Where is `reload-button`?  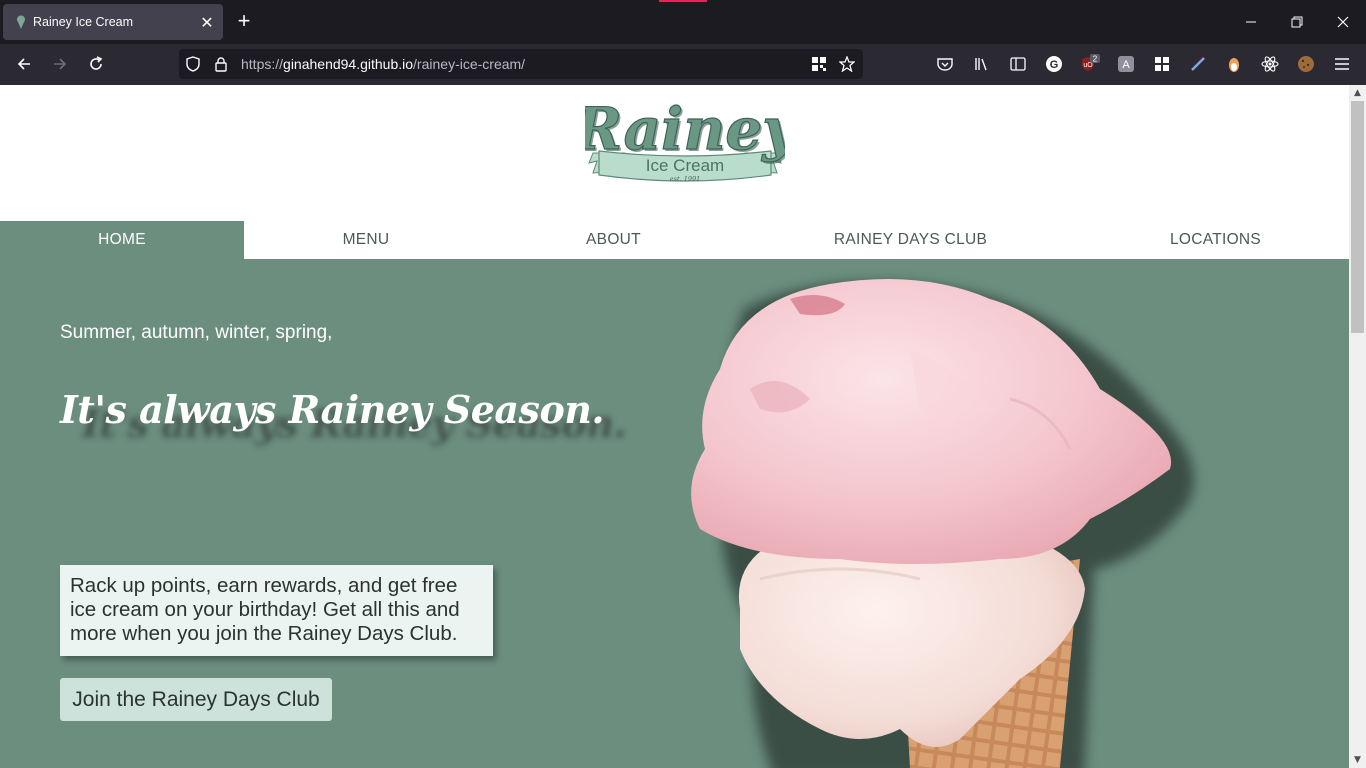
reload-button is located at coordinates (96, 64).